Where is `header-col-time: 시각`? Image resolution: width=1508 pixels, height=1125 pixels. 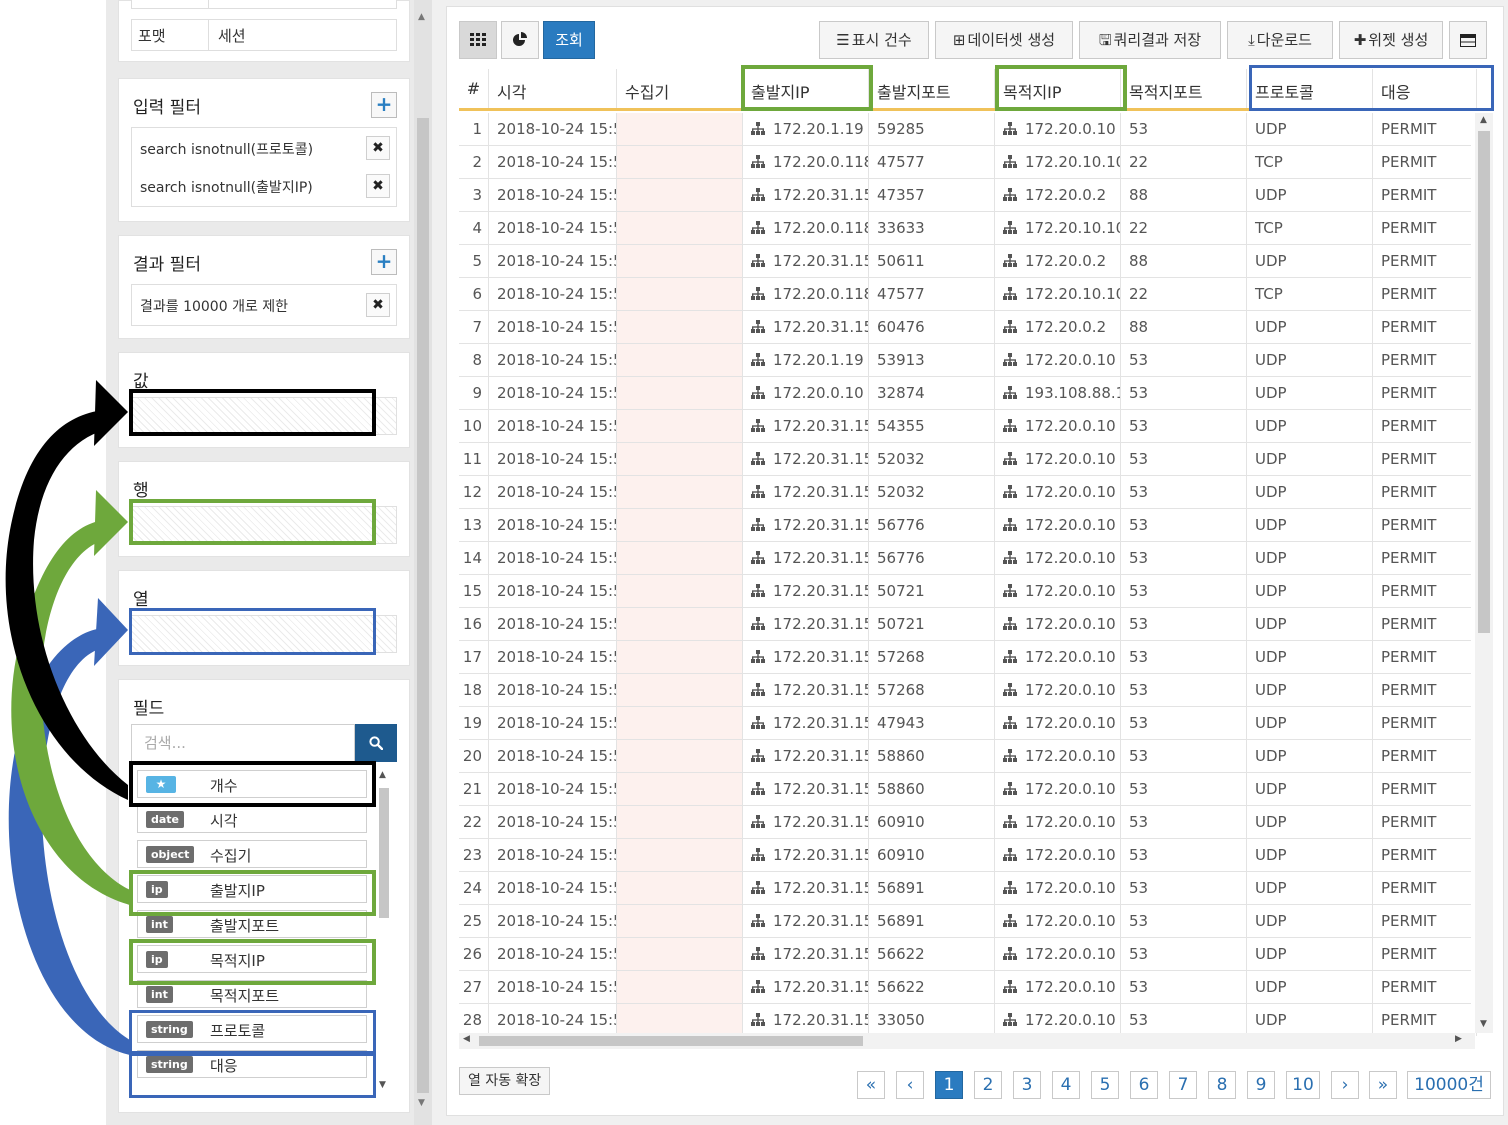
header-col-time: 시각 is located at coordinates (553, 88).